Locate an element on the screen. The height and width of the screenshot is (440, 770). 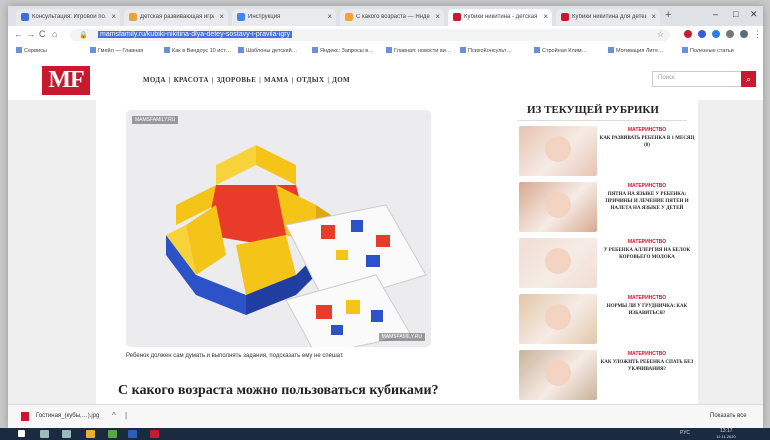
right-margin is located at coordinates (730, 252).